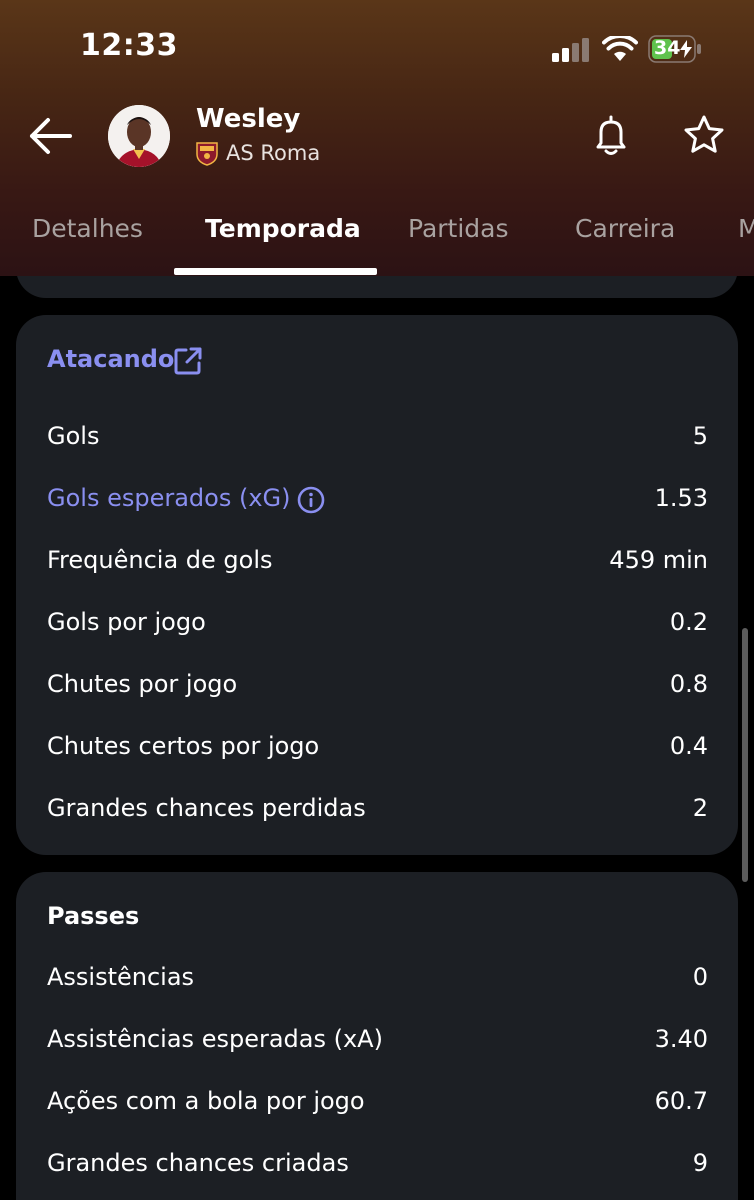 This screenshot has width=754, height=1200. Describe the element at coordinates (139, 136) in the screenshot. I see `player-avatar` at that location.